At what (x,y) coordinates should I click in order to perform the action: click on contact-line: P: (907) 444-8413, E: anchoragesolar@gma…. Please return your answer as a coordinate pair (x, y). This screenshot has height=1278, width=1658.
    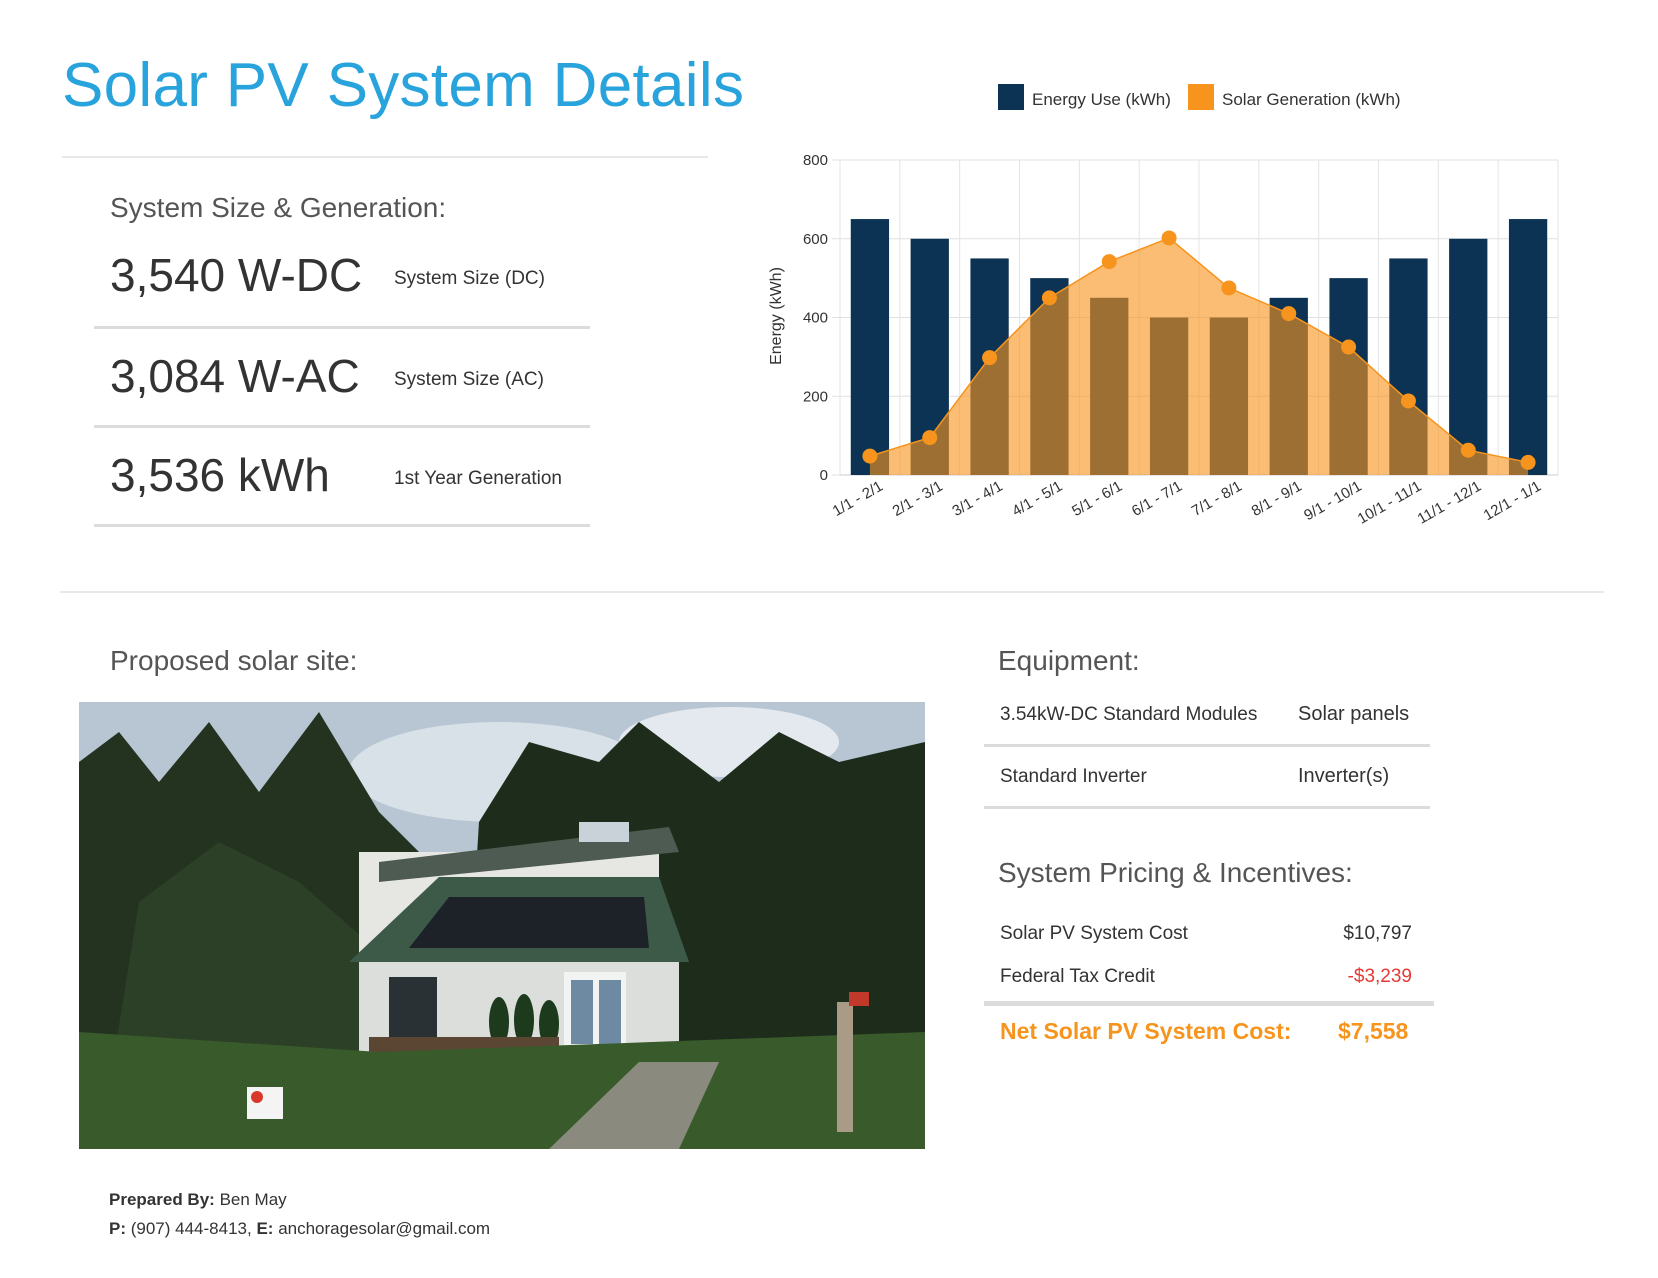
    Looking at the image, I should click on (299, 1229).